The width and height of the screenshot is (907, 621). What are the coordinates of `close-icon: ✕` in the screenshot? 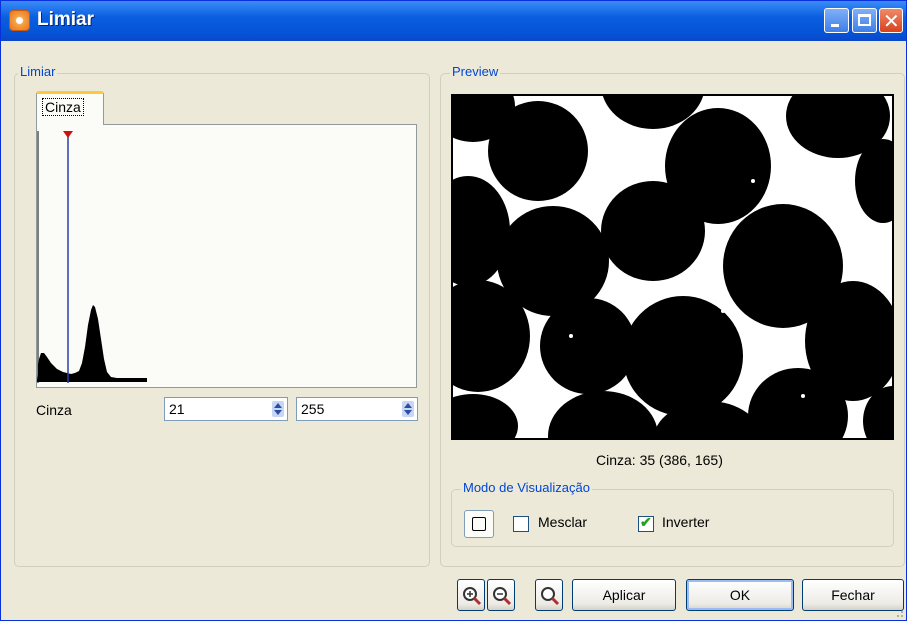 It's located at (891, 21).